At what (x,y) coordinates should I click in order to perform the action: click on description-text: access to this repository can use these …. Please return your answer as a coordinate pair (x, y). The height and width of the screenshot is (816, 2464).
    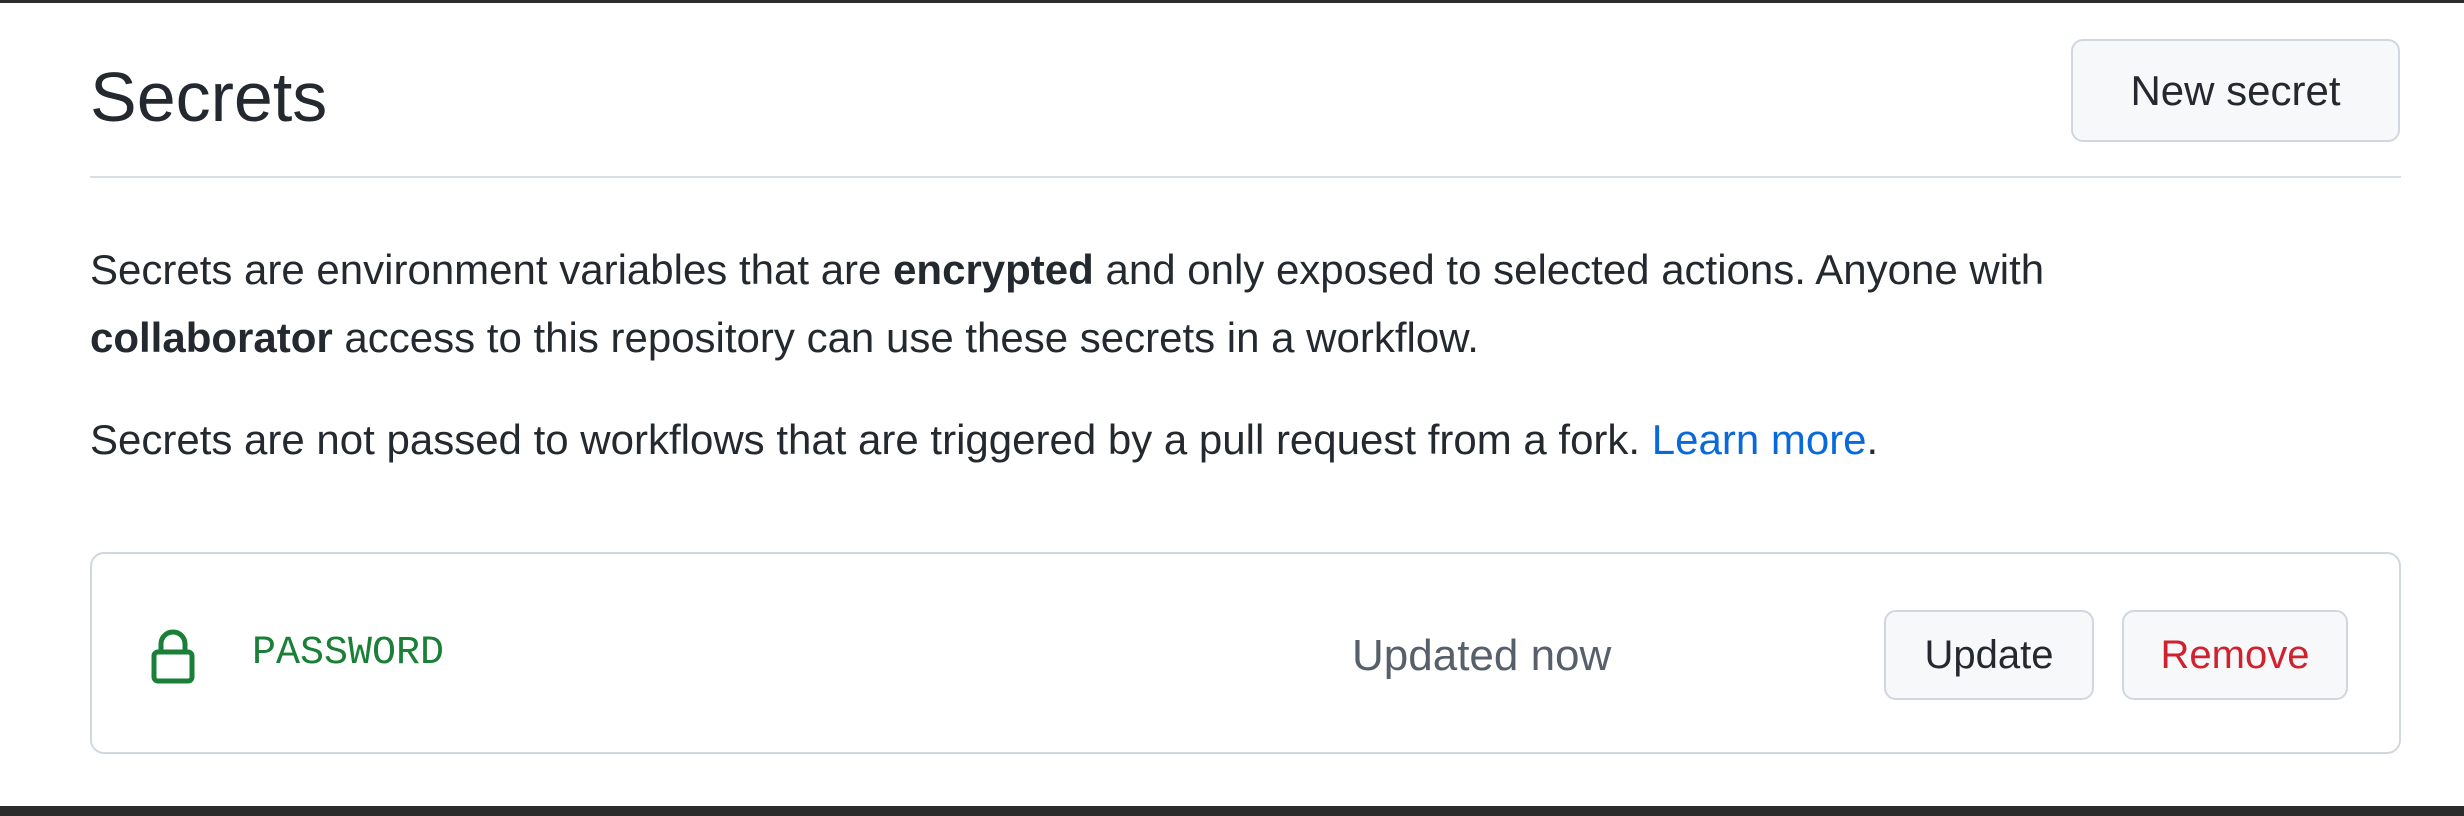
    Looking at the image, I should click on (905, 337).